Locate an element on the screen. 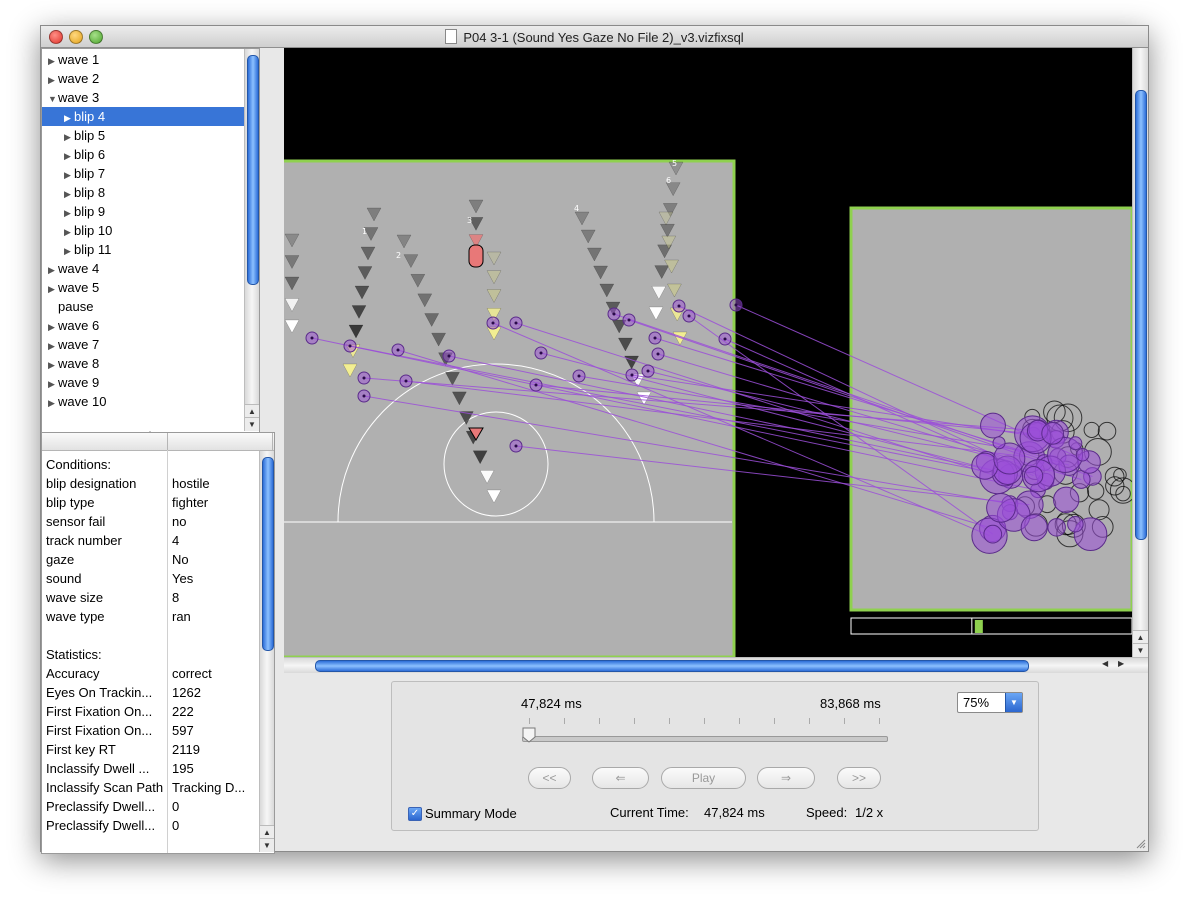 Image resolution: width=1186 pixels, height=905 pixels. properties-scrollbar: ▲ ▼ is located at coordinates (266, 651).